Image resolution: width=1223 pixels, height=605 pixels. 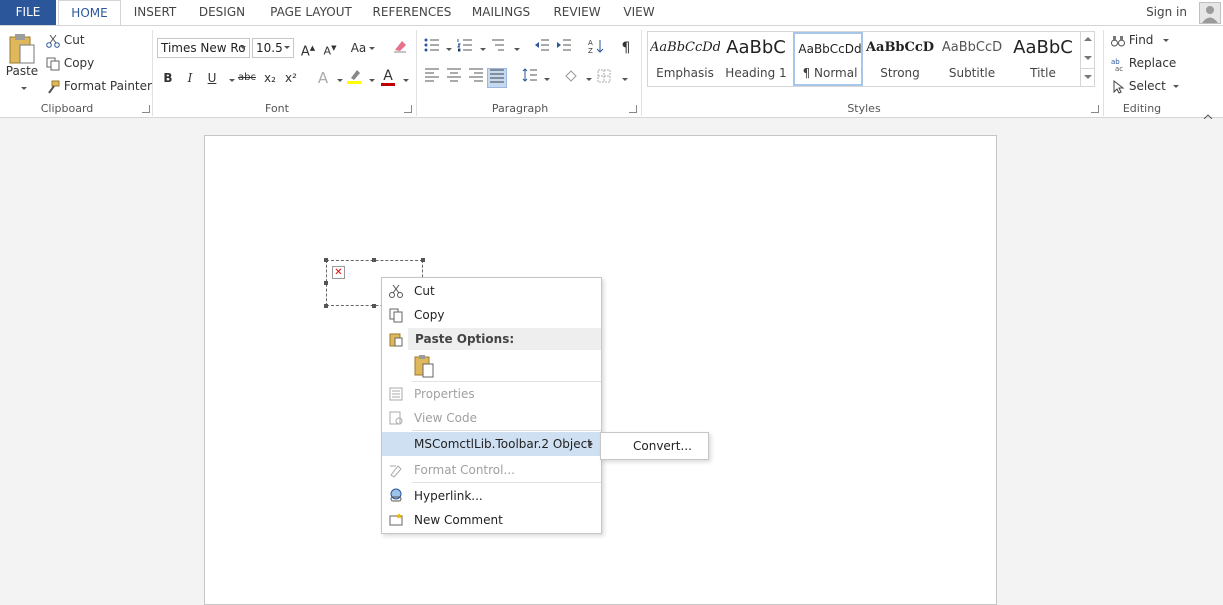 What do you see at coordinates (311, 12) in the screenshot?
I see `tab-page-layout: PAGE LAYOUT` at bounding box center [311, 12].